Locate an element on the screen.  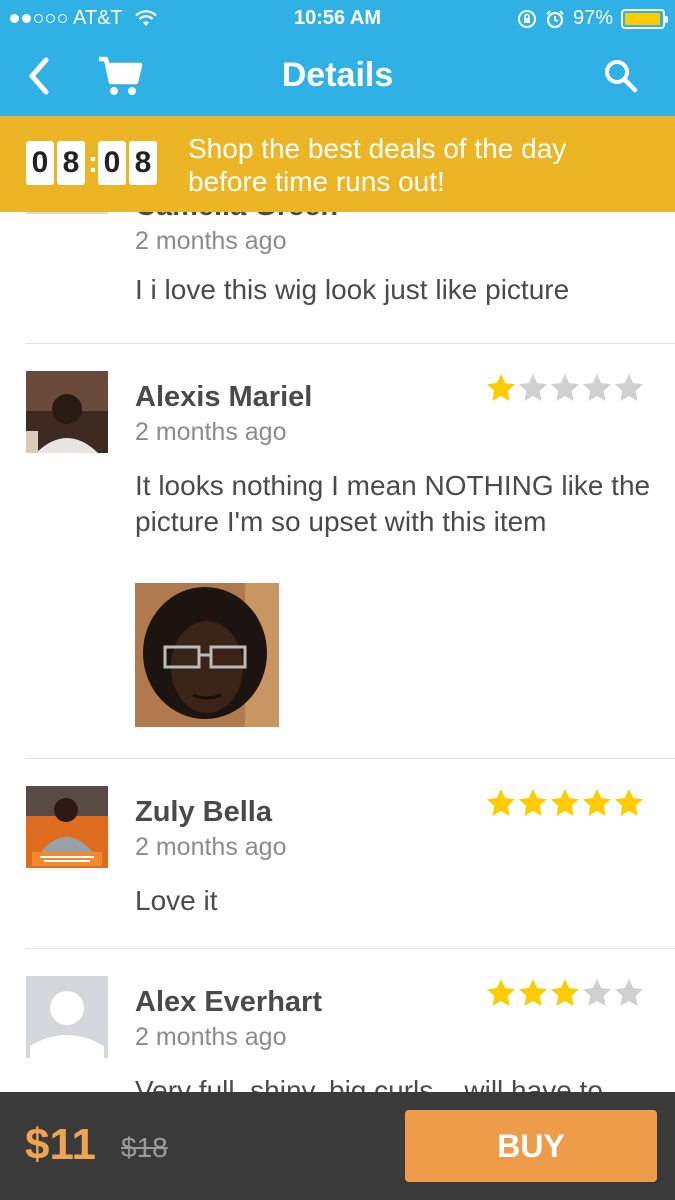
original-price: $18 is located at coordinates (144, 1147).